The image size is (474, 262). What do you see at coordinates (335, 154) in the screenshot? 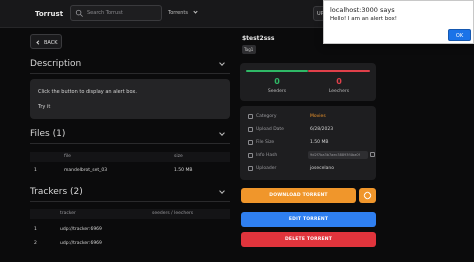
I see `info-hash-value: 9d2f7ba3b7aec38893f4ba0f` at bounding box center [335, 154].